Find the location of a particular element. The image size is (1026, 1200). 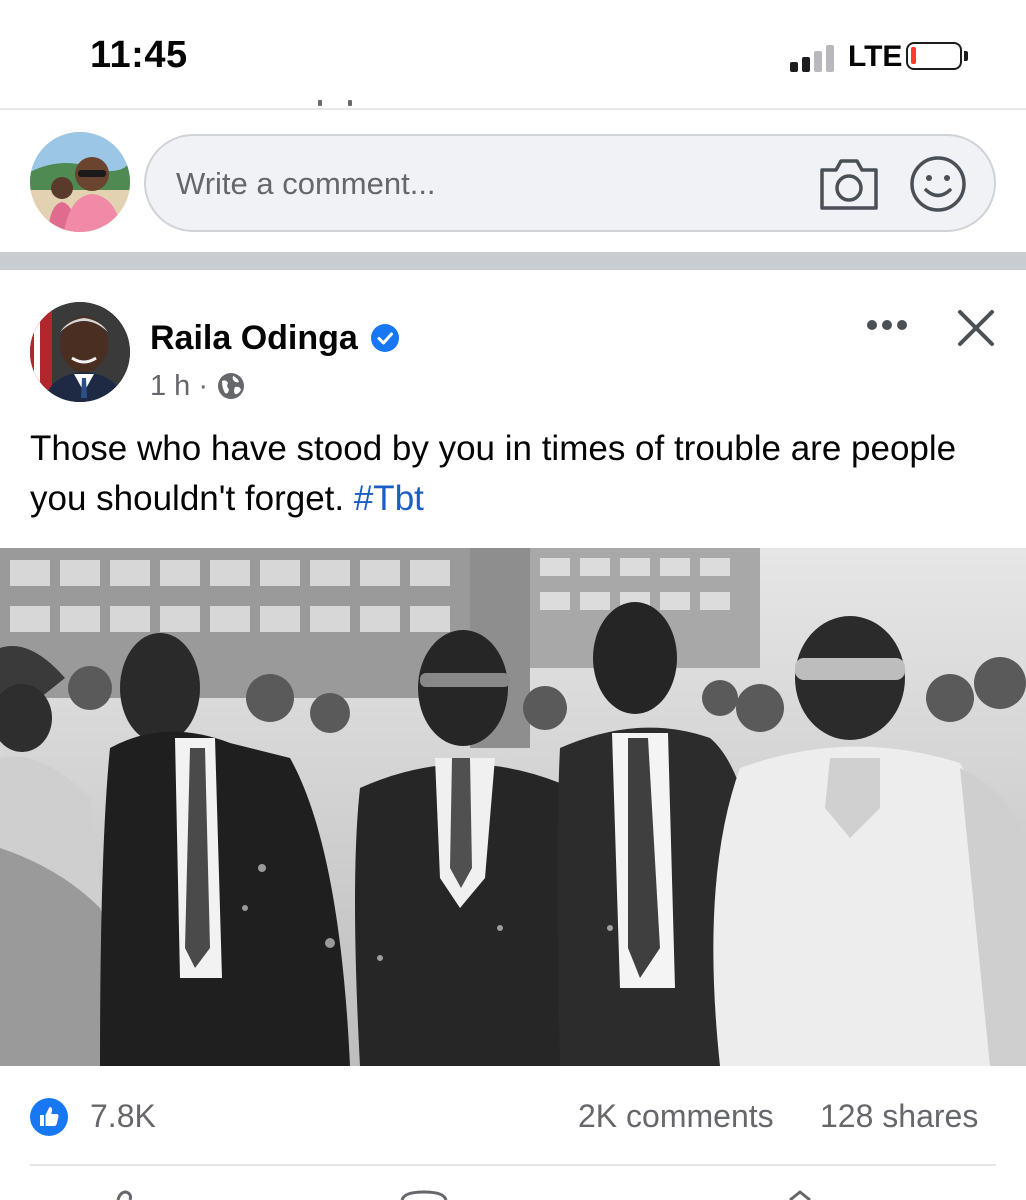

battery-level is located at coordinates (913, 55).